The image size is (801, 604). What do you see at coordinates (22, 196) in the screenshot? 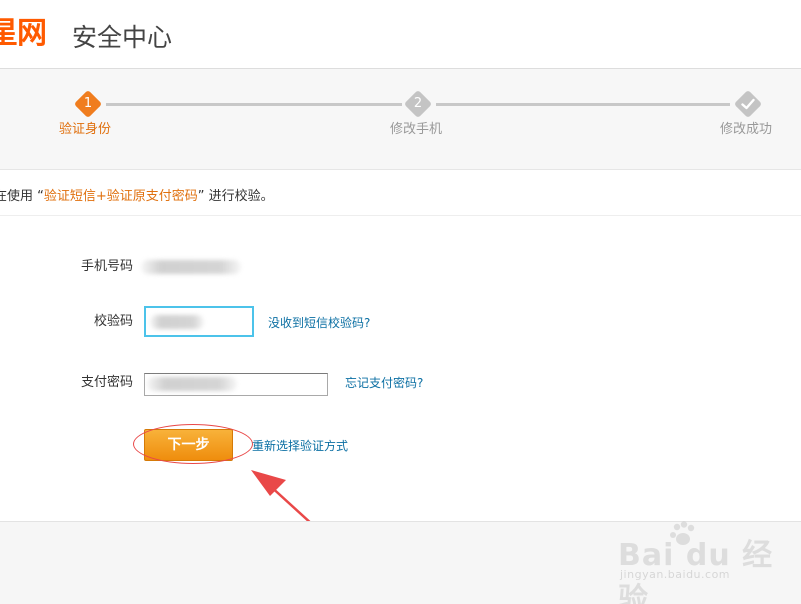
I see `info-prefix: 在使用 “` at bounding box center [22, 196].